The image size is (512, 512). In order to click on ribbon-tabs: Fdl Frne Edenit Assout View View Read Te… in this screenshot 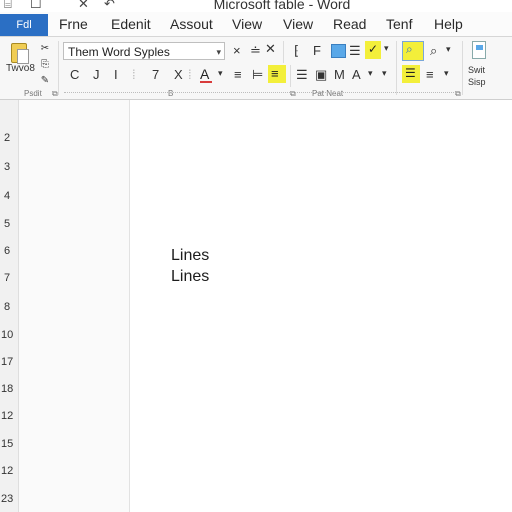, I will do `click(256, 24)`.